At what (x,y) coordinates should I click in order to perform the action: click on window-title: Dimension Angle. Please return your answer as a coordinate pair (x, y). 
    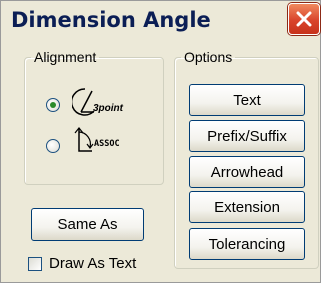
    Looking at the image, I should click on (111, 20).